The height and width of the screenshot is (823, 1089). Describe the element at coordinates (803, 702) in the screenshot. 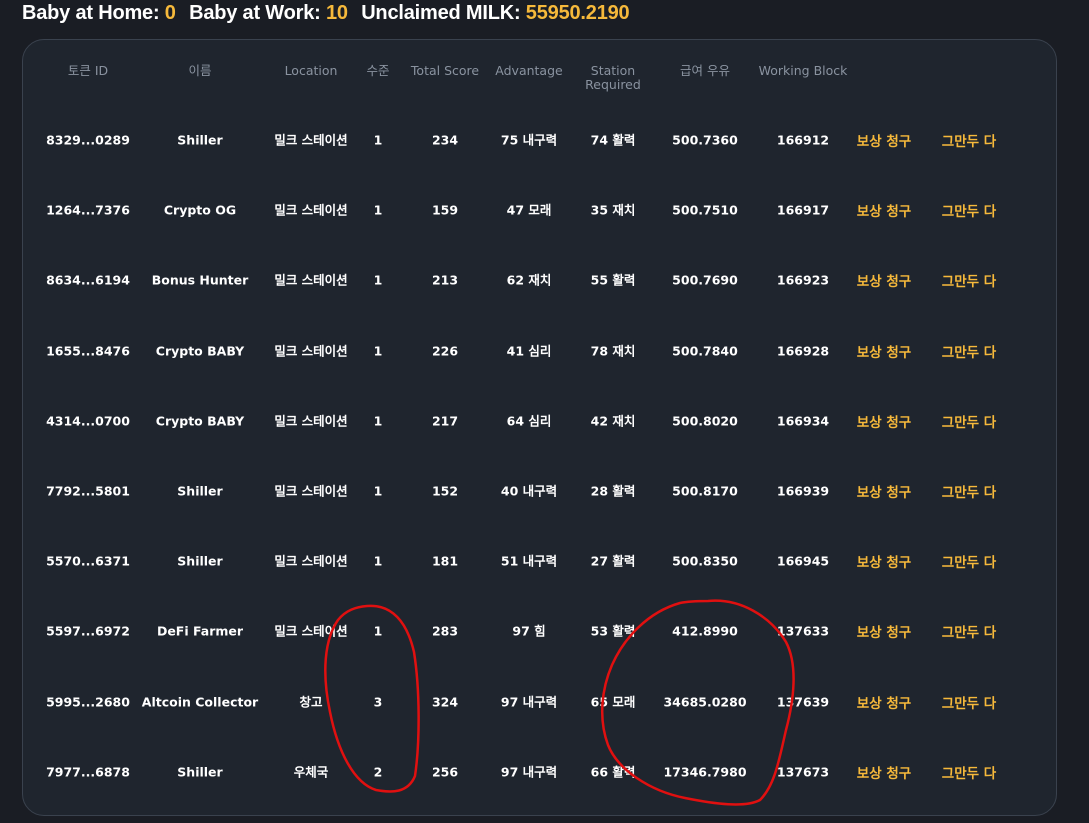

I see `cell-block: 137639` at that location.